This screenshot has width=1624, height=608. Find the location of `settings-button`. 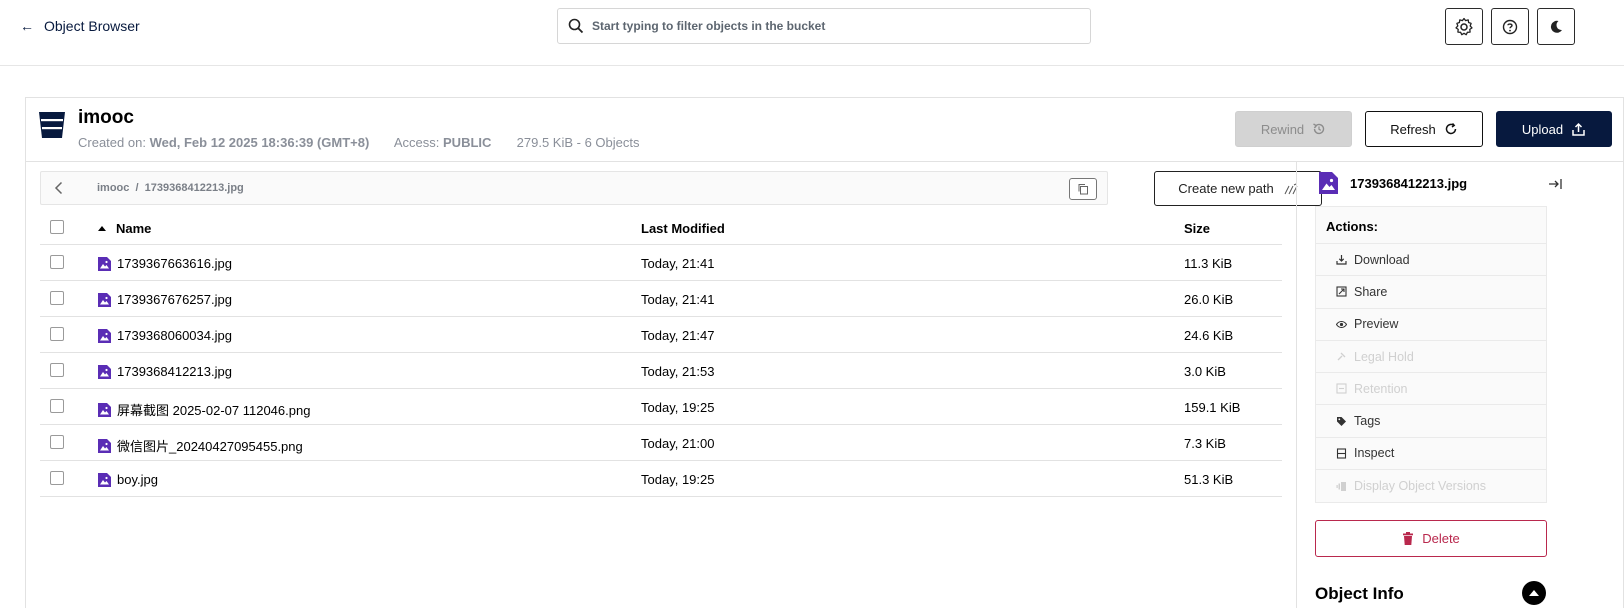

settings-button is located at coordinates (1464, 26).